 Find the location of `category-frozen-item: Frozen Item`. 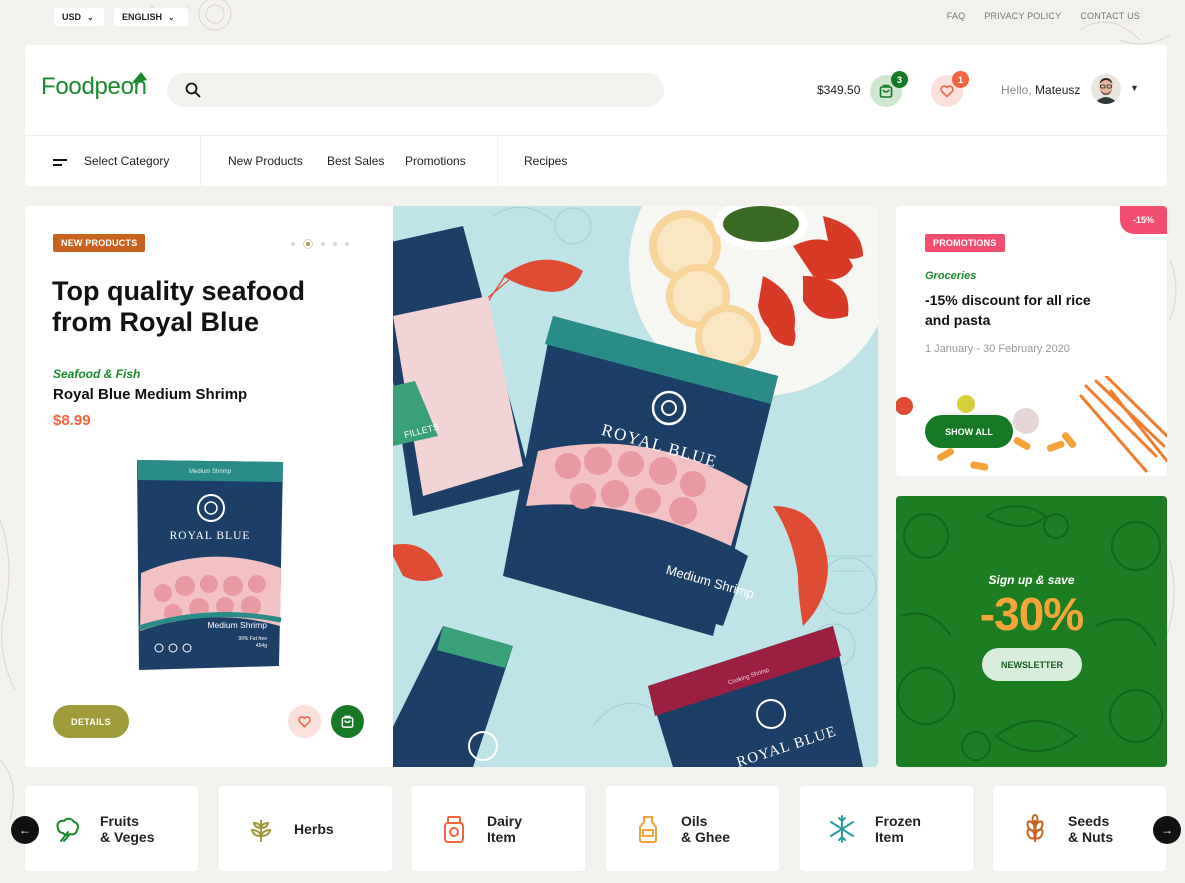

category-frozen-item: Frozen Item is located at coordinates (886, 828).